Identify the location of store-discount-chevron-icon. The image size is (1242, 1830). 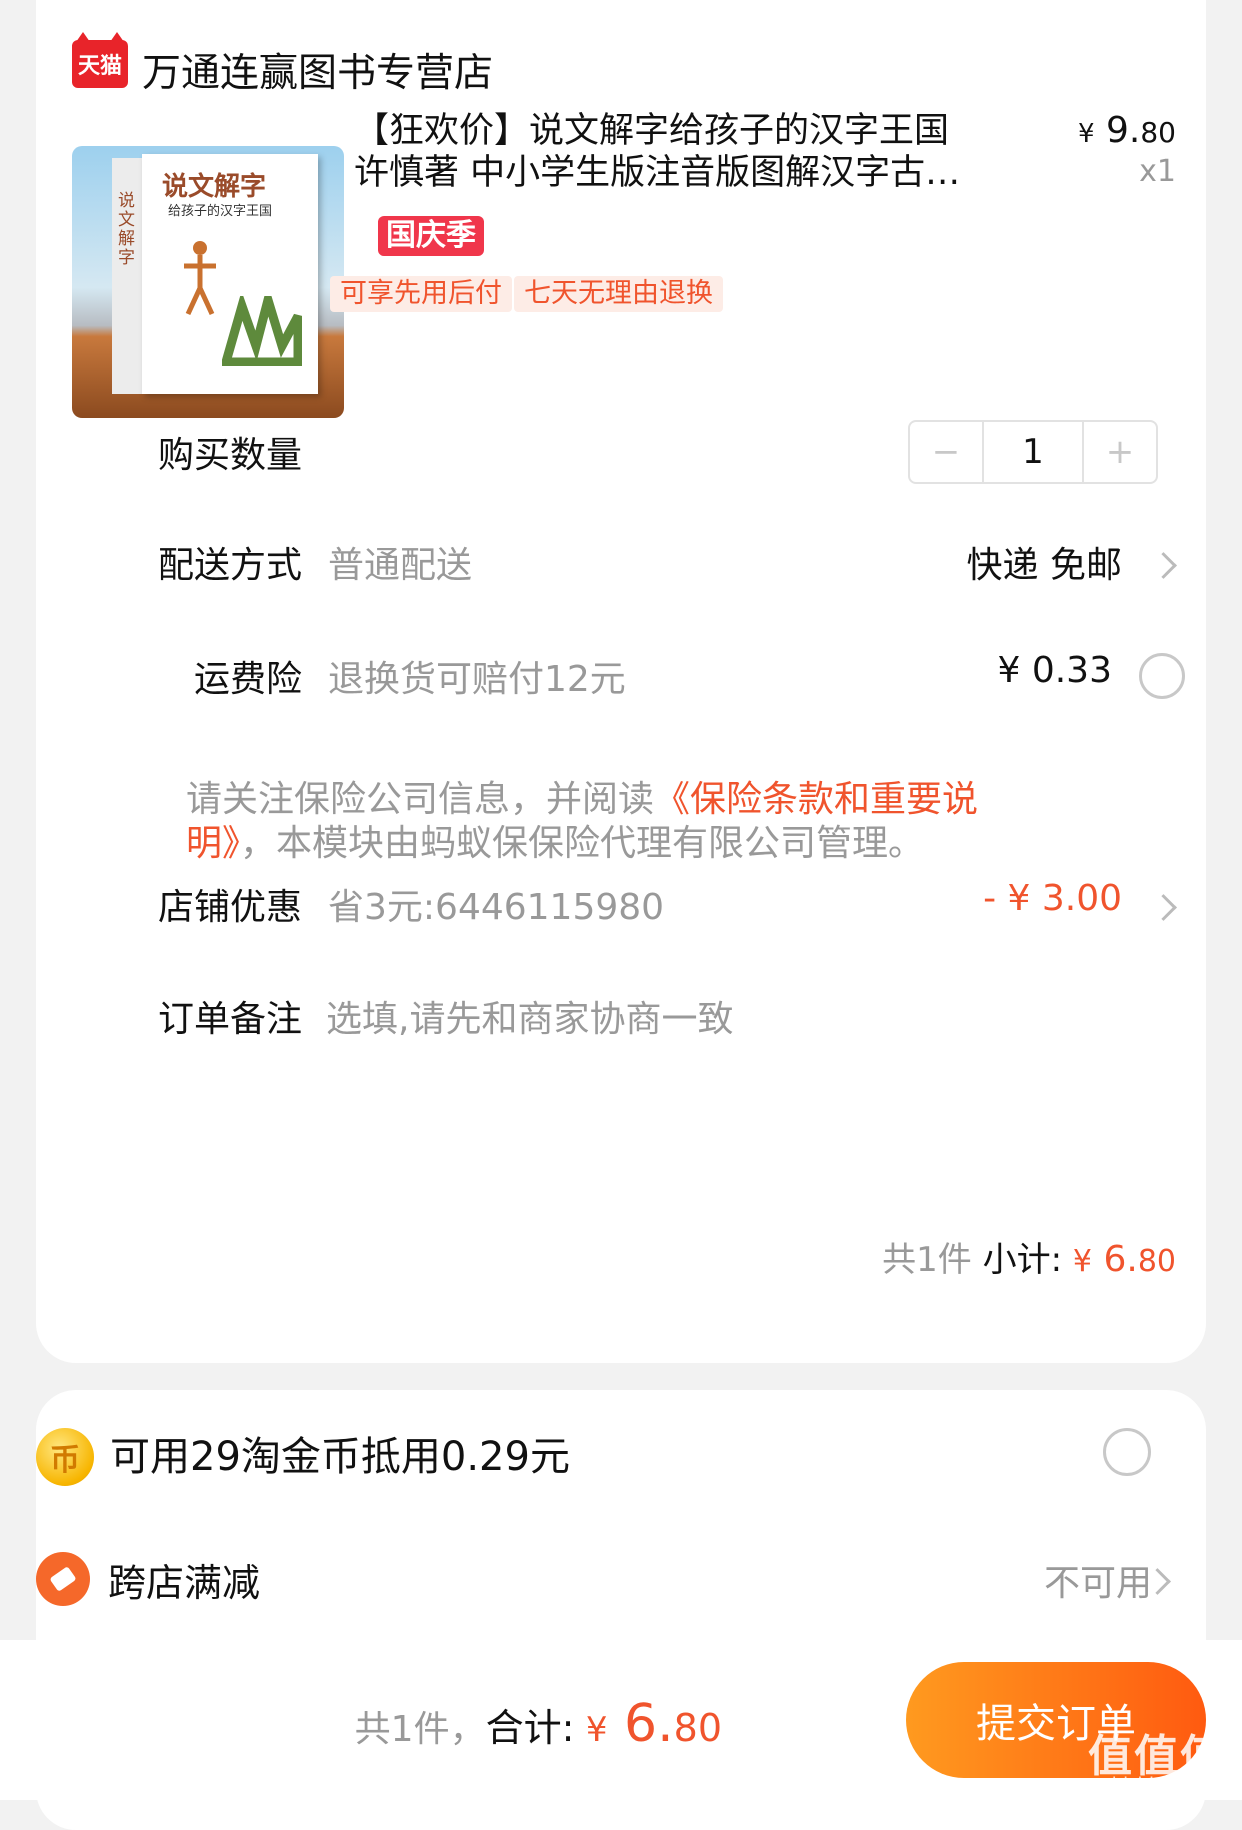
(1163, 907).